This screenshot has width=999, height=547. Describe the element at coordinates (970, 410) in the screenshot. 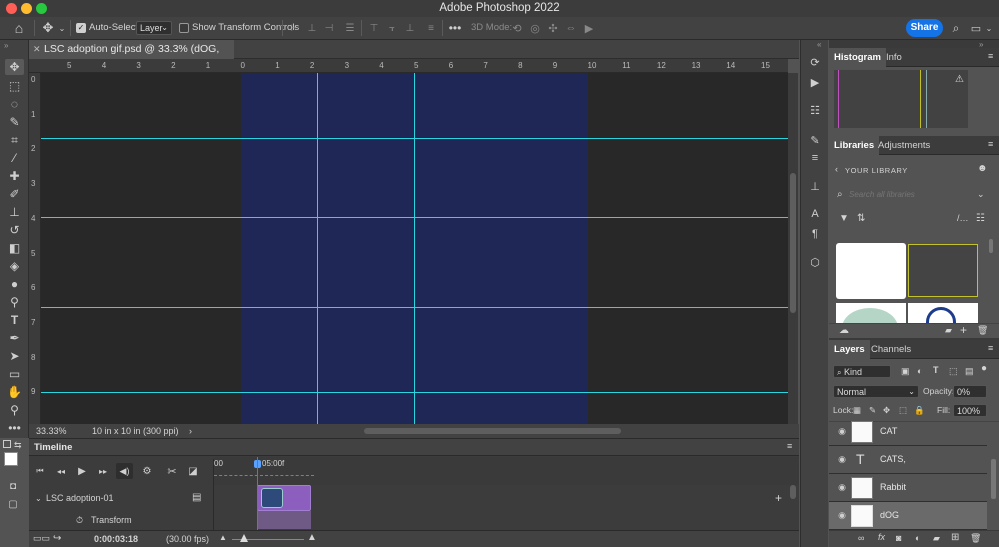

I see `fill-input: 100%` at that location.